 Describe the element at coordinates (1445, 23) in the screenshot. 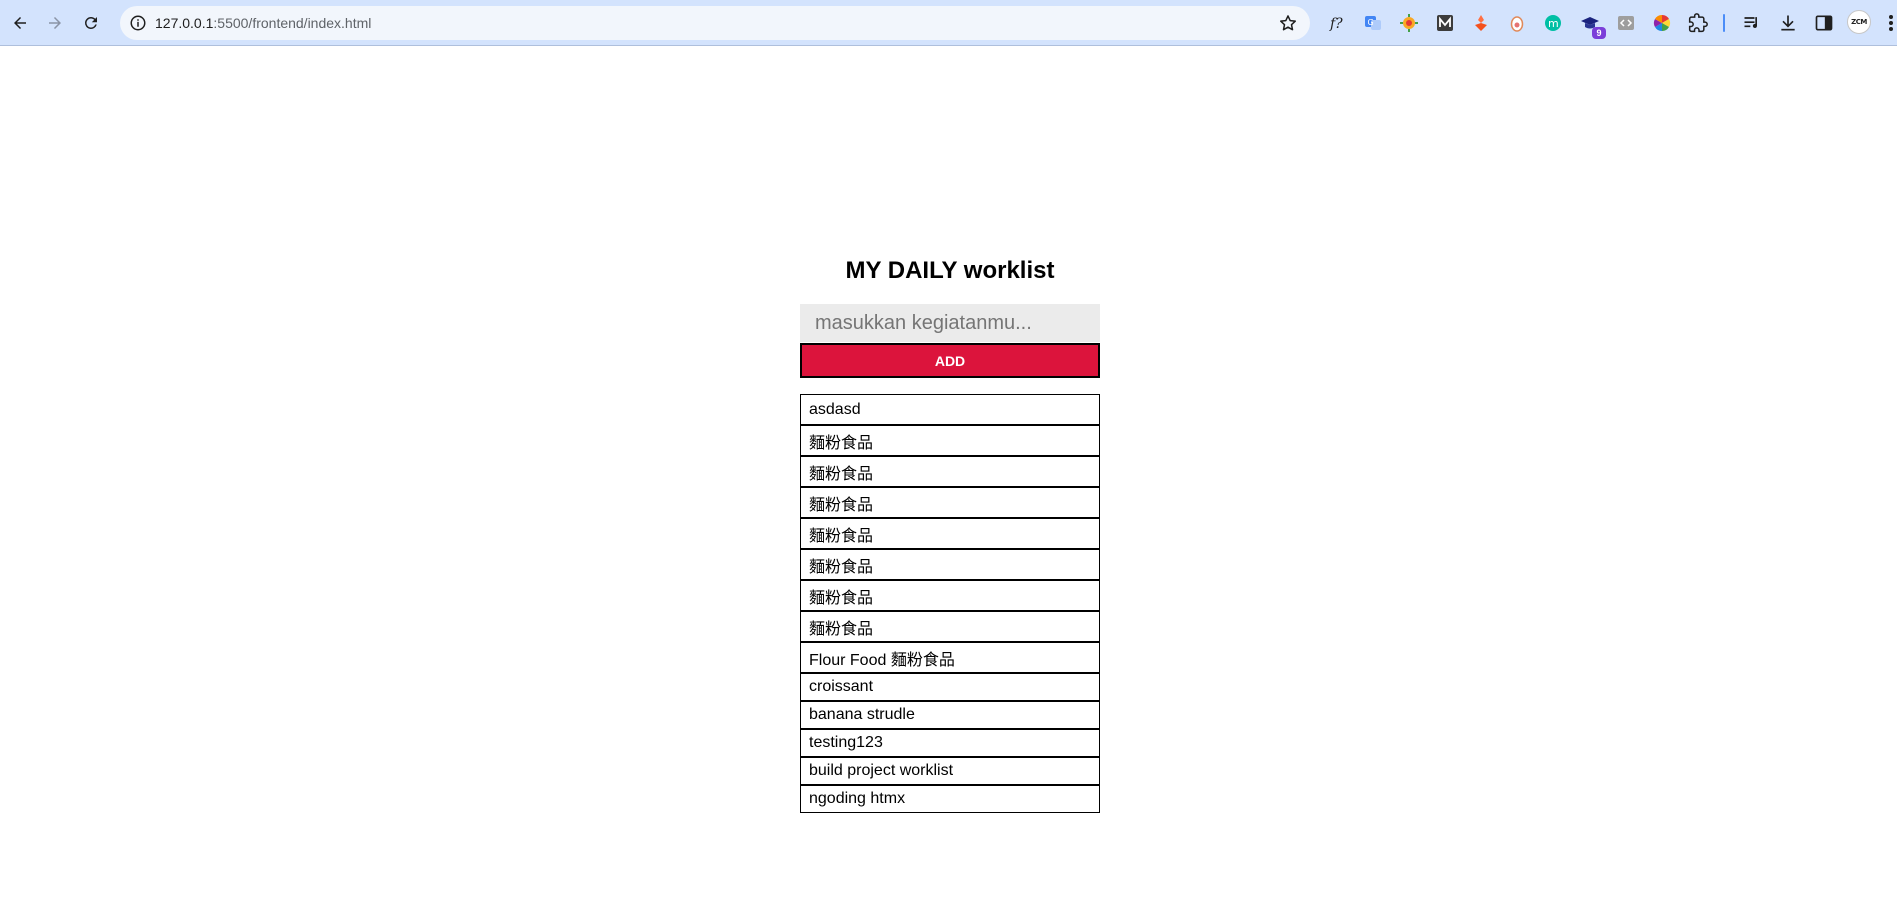

I see `medium-extension-icon` at that location.